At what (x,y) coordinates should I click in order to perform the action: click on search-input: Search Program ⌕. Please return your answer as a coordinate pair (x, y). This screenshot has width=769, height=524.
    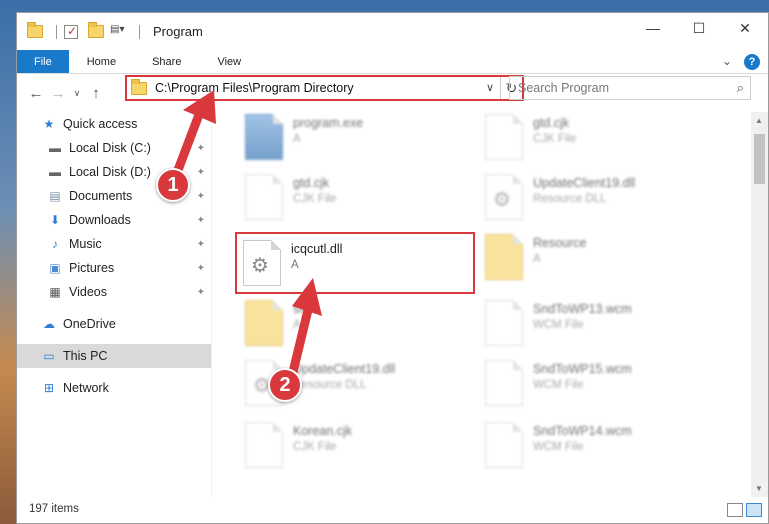
    Looking at the image, I should click on (630, 88).